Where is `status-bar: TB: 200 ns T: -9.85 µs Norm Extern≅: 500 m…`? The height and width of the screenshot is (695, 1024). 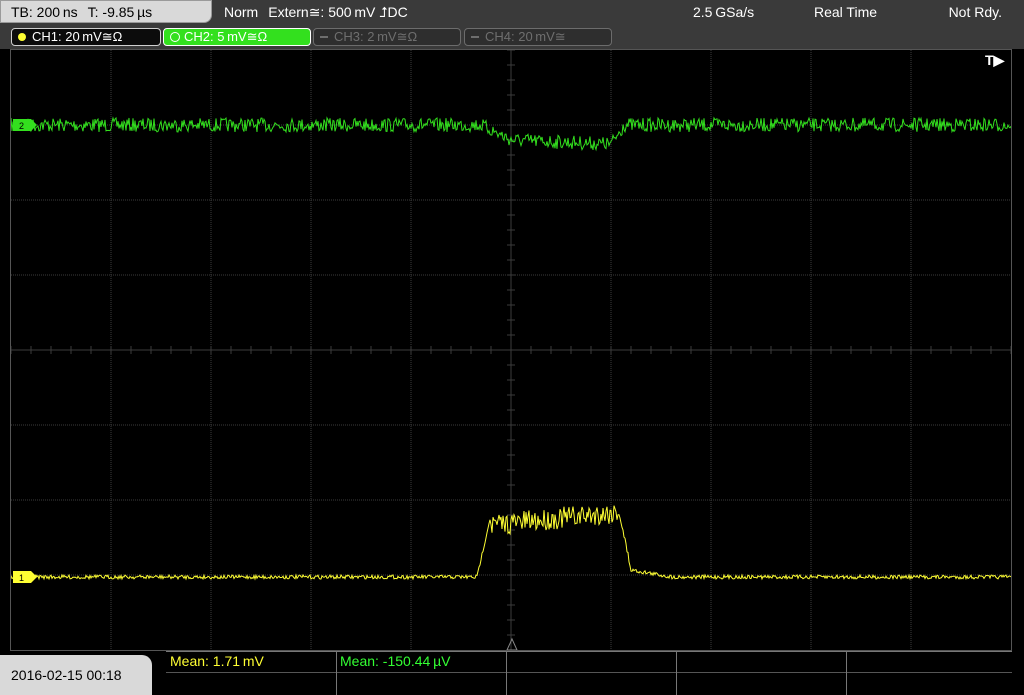
status-bar: TB: 200 ns T: -9.85 µs Norm Extern≅: 500 m… is located at coordinates (512, 12).